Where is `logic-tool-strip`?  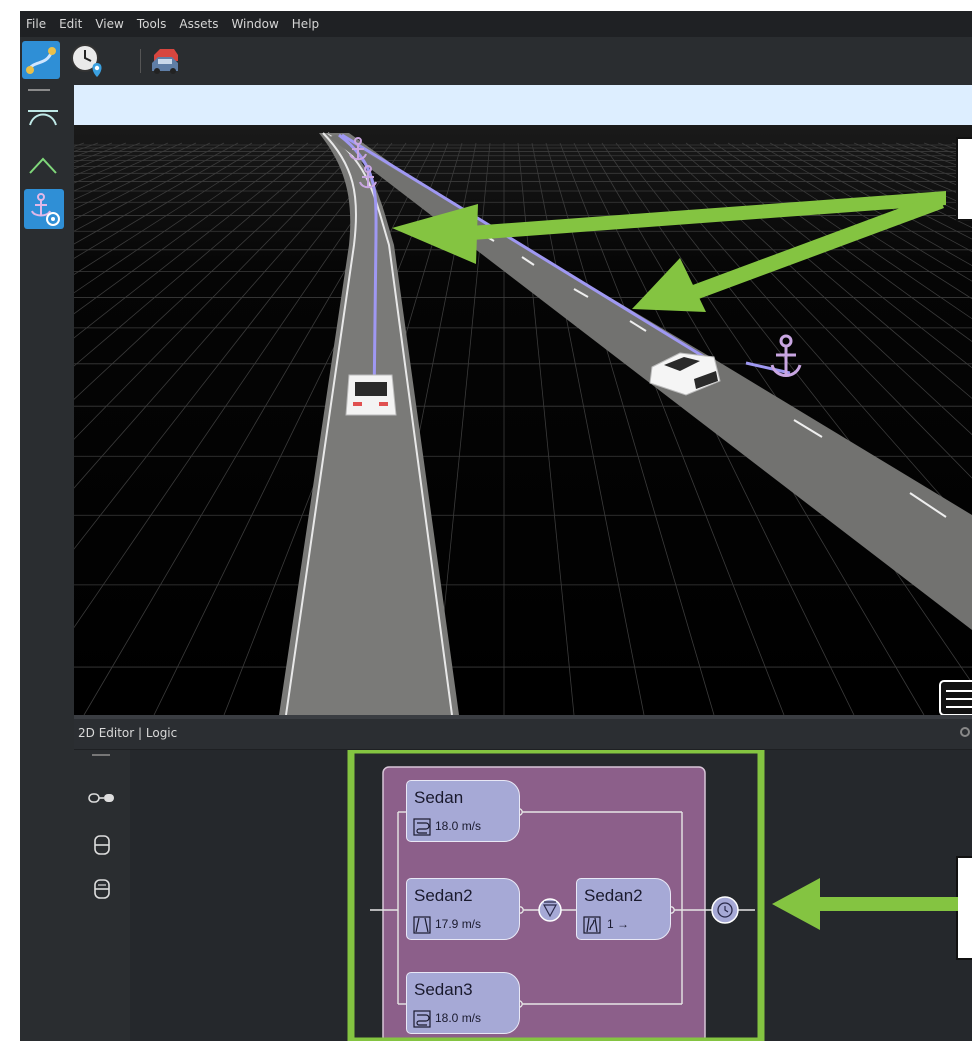
logic-tool-strip is located at coordinates (102, 895).